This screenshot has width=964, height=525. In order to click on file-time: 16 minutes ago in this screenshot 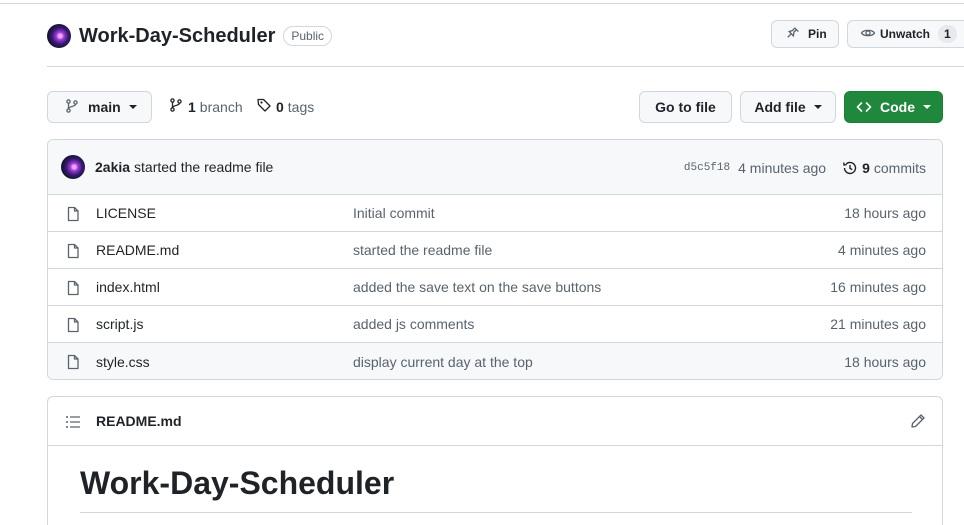, I will do `click(878, 287)`.